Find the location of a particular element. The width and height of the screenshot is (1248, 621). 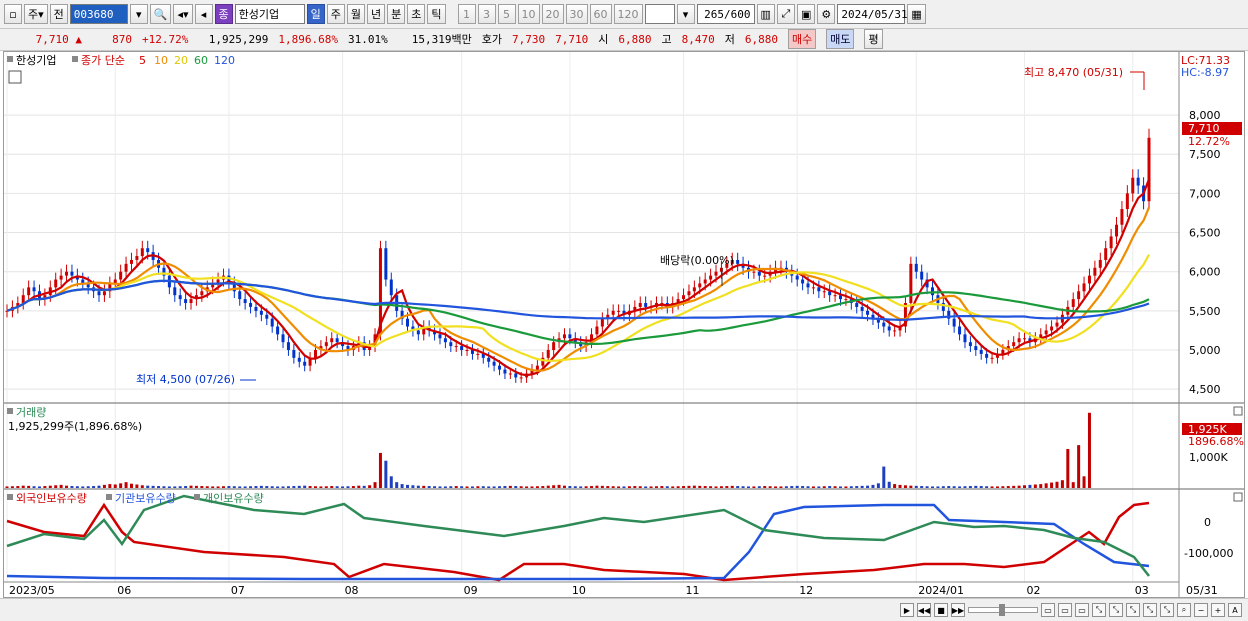

badge-button: 종 is located at coordinates (223, 14).